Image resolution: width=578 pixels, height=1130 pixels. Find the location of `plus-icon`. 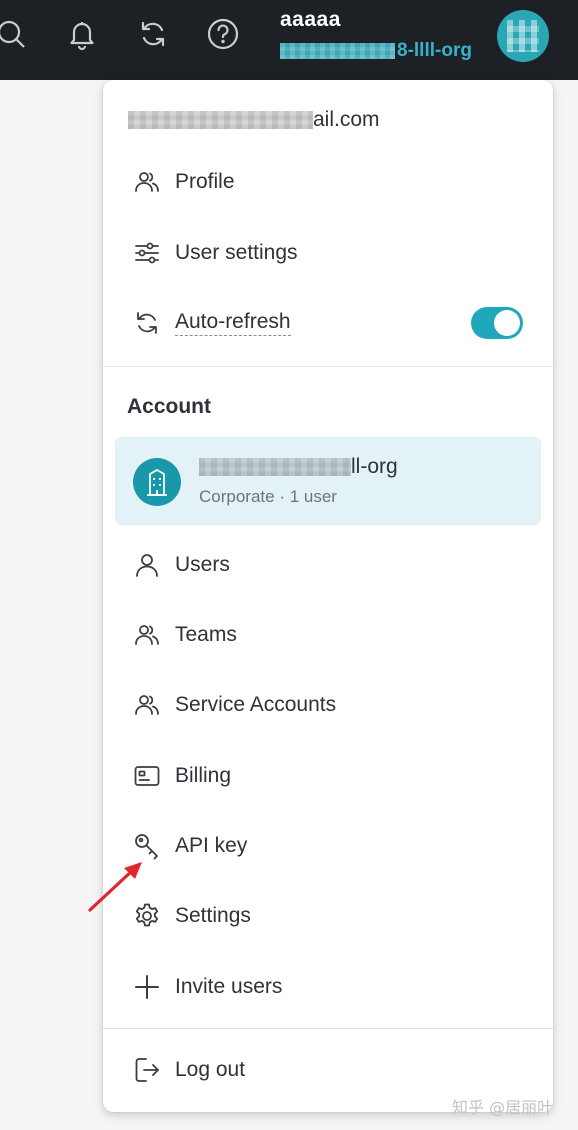

plus-icon is located at coordinates (147, 987).